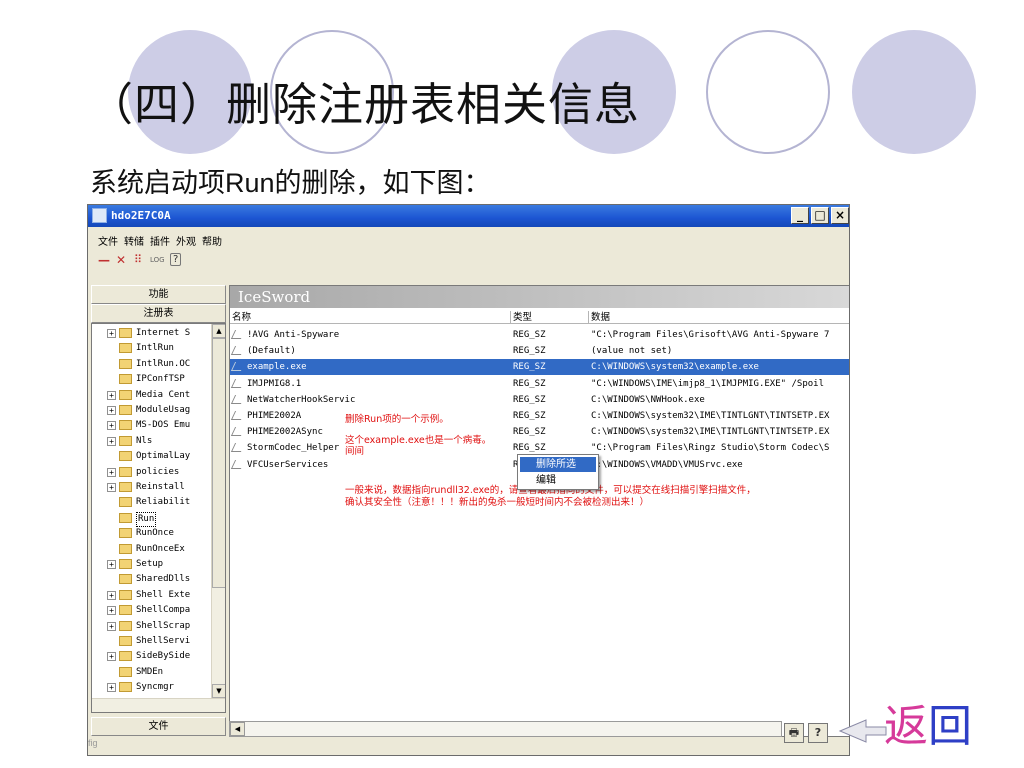 The image size is (1024, 768). What do you see at coordinates (163, 333) in the screenshot?
I see `tree-item-label: Internet S` at bounding box center [163, 333].